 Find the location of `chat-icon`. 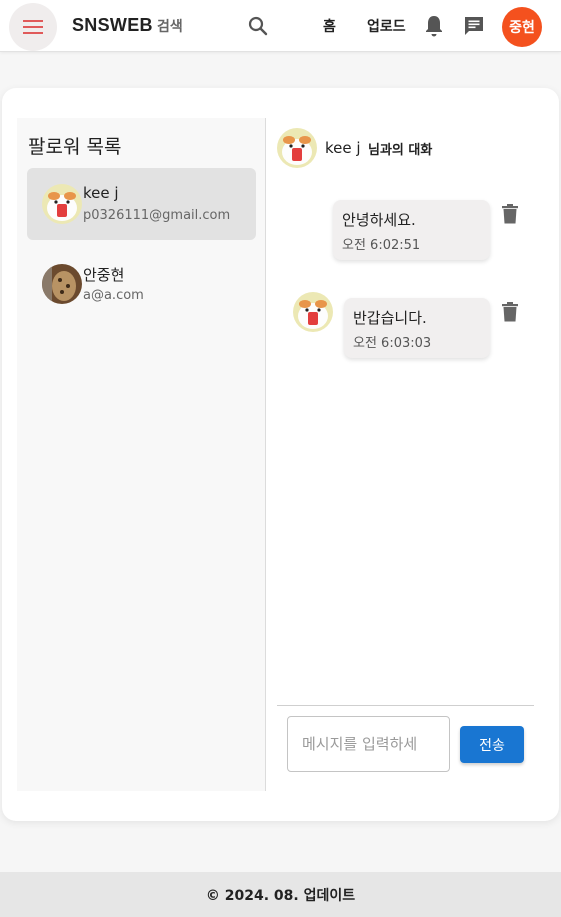

chat-icon is located at coordinates (474, 26).